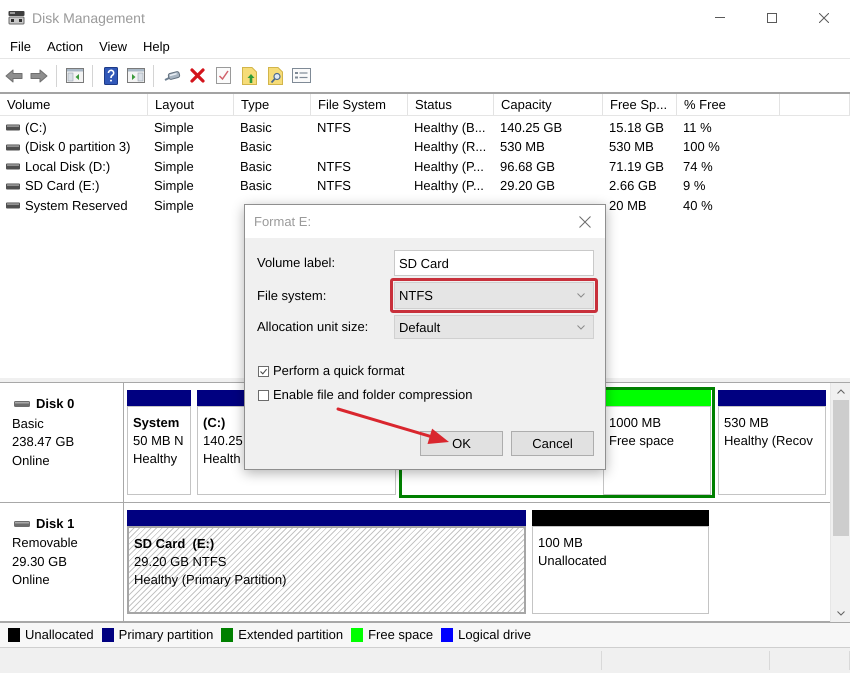 The width and height of the screenshot is (850, 673). Describe the element at coordinates (296, 263) in the screenshot. I see `field-label: Volume label:` at that location.